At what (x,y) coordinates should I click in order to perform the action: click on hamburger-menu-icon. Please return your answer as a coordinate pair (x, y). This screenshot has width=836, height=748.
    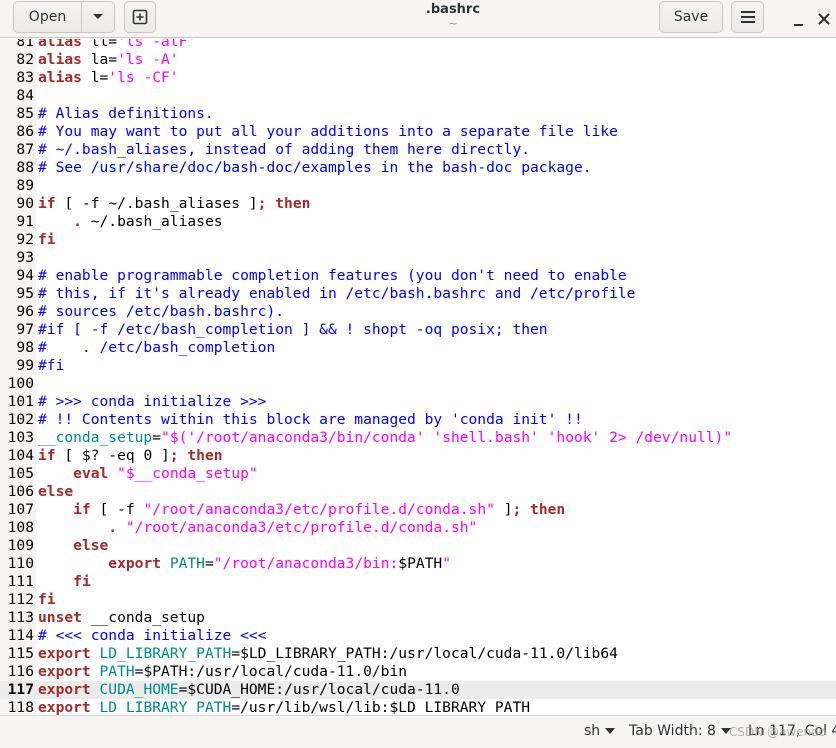
    Looking at the image, I should click on (747, 17).